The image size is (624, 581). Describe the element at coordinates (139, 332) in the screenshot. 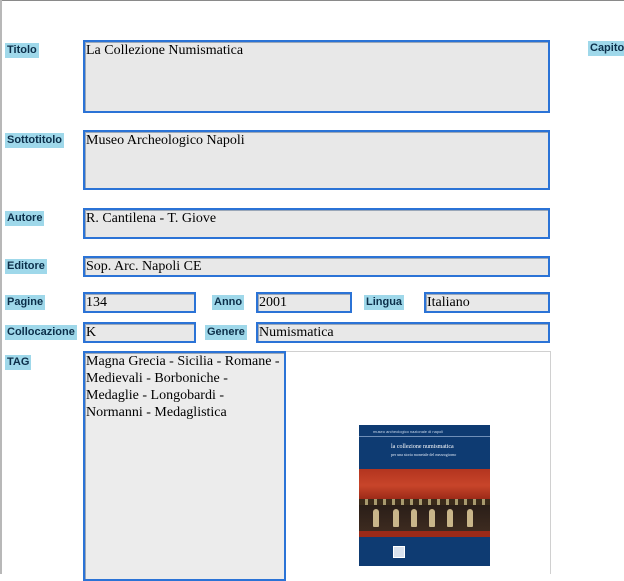

I see `collocazione-field: K` at that location.